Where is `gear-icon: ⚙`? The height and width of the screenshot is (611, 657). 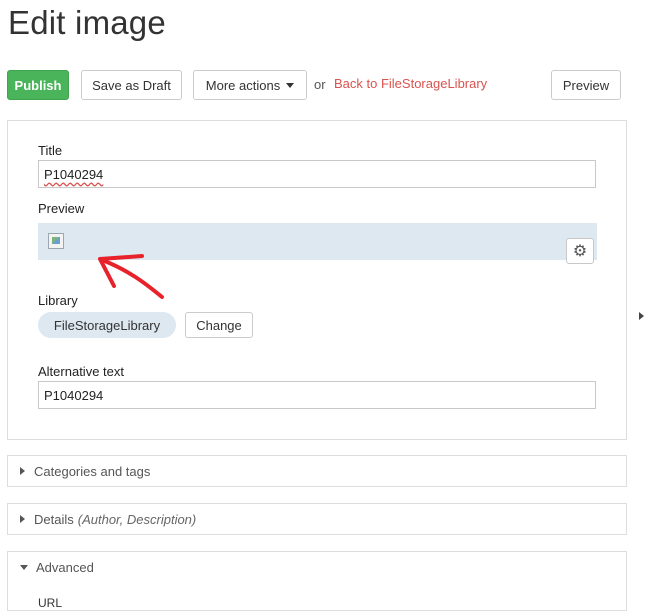 gear-icon: ⚙ is located at coordinates (580, 251).